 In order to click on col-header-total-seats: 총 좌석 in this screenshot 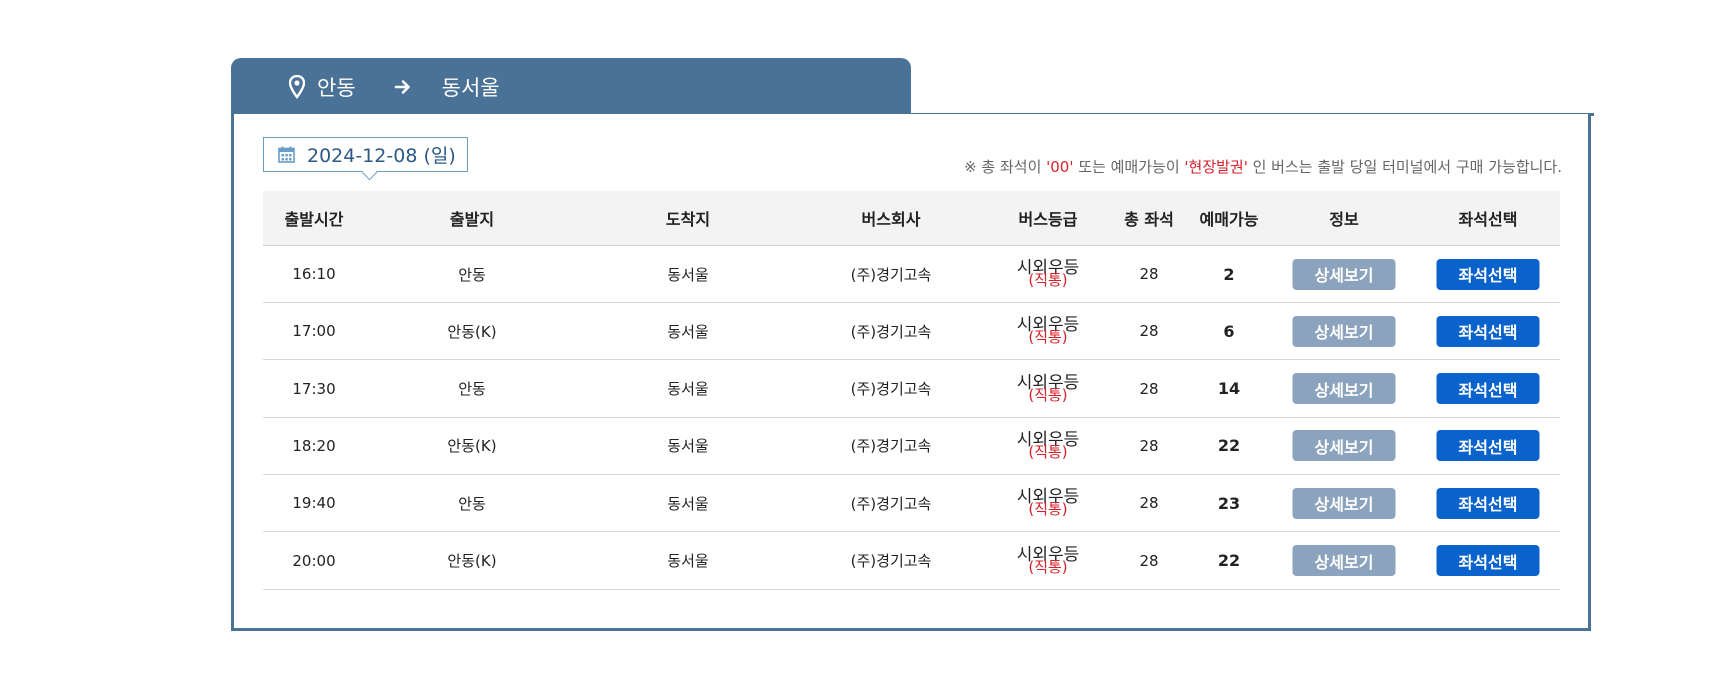, I will do `click(1149, 219)`.